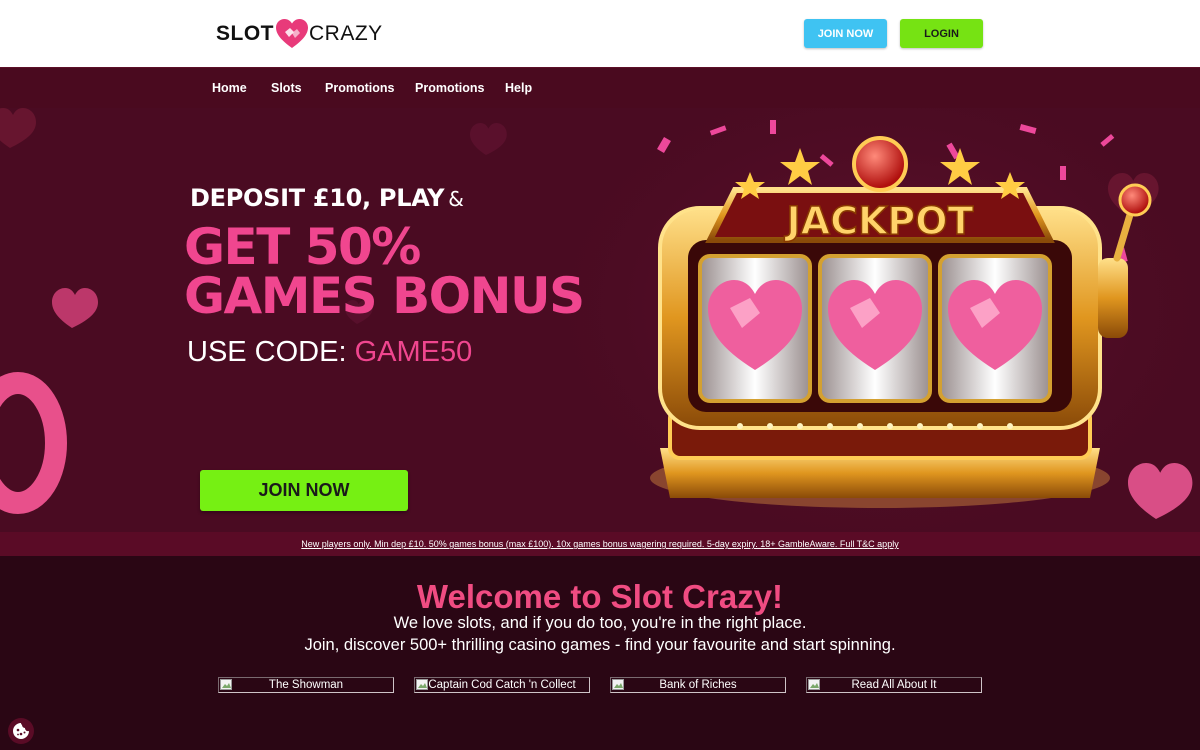 The width and height of the screenshot is (1200, 750). I want to click on cookie-icon, so click(21, 731).